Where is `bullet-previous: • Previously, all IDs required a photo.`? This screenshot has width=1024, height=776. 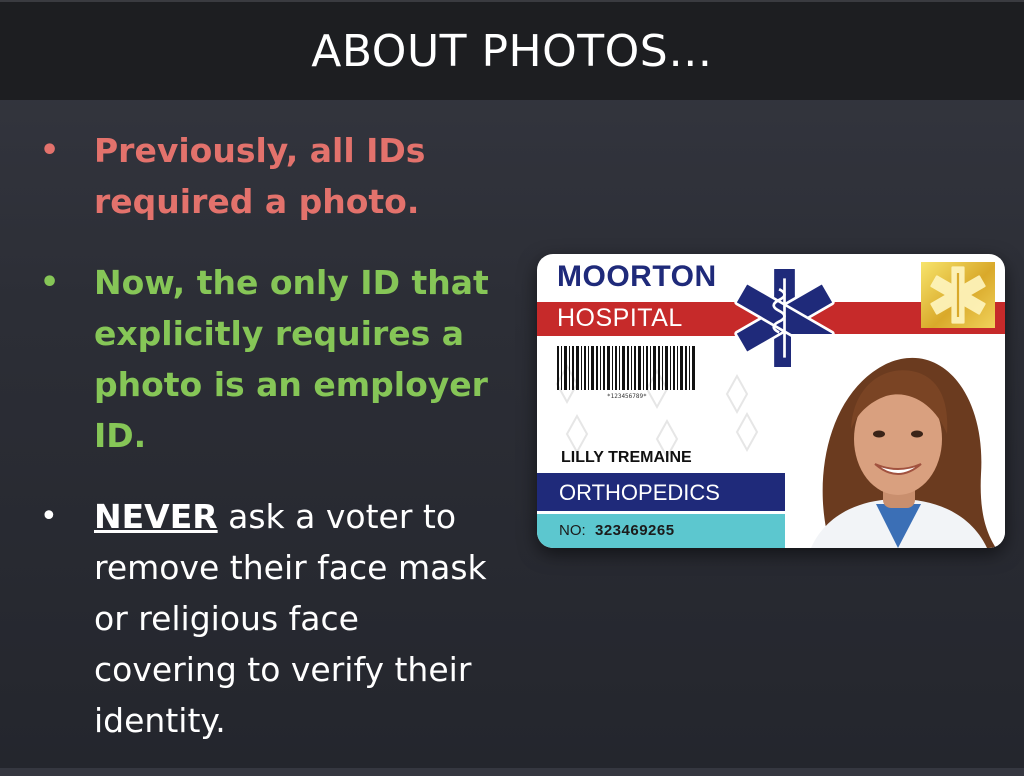
bullet-previous: • Previously, all IDs required a photo. is located at coordinates (270, 176).